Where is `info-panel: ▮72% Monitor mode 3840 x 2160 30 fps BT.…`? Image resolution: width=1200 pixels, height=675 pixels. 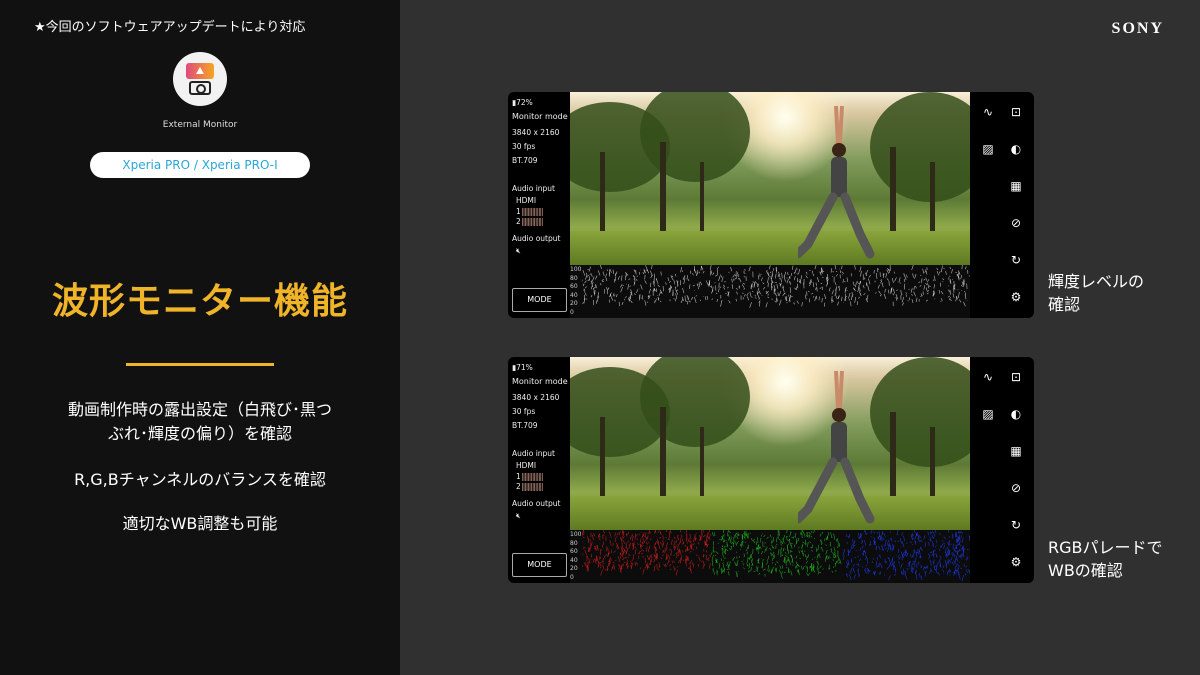 info-panel: ▮72% Monitor mode 3840 x 2160 30 fps BT.… is located at coordinates (539, 205).